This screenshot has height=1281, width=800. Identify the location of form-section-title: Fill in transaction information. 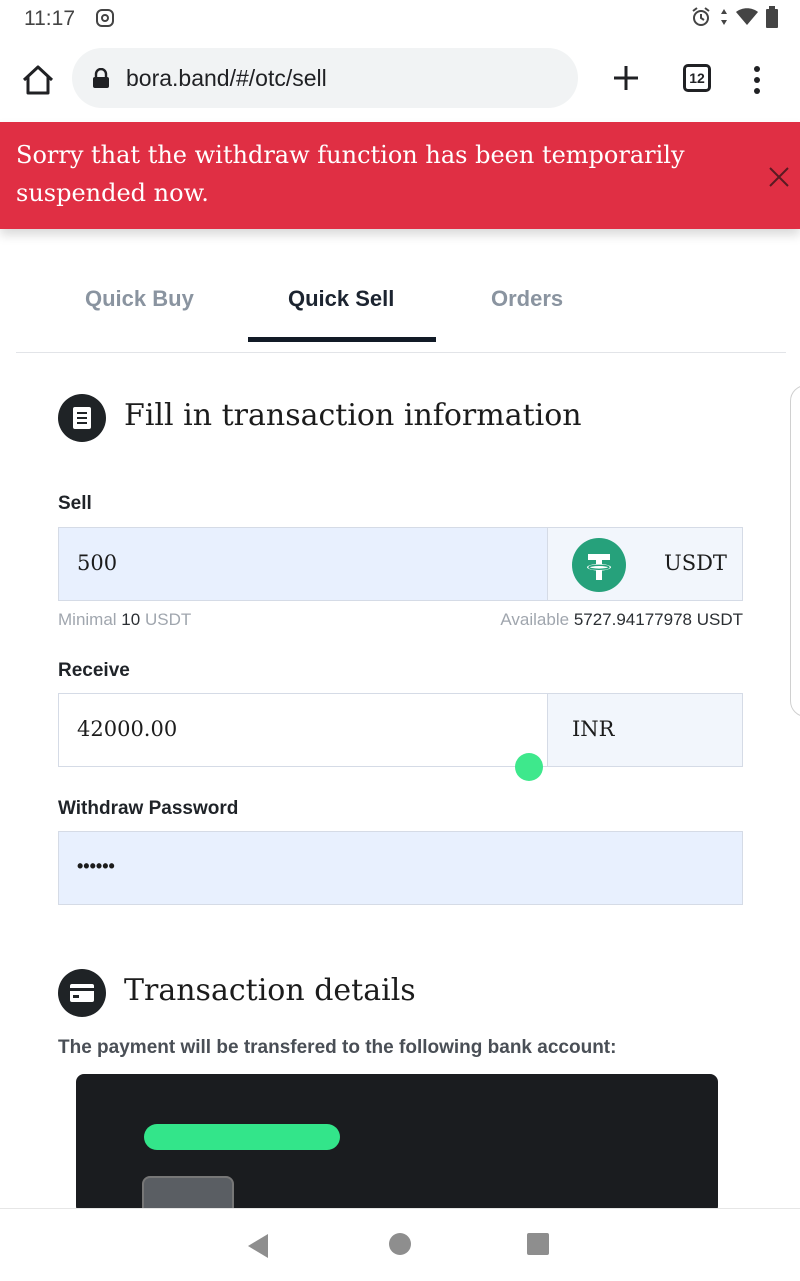
(353, 415).